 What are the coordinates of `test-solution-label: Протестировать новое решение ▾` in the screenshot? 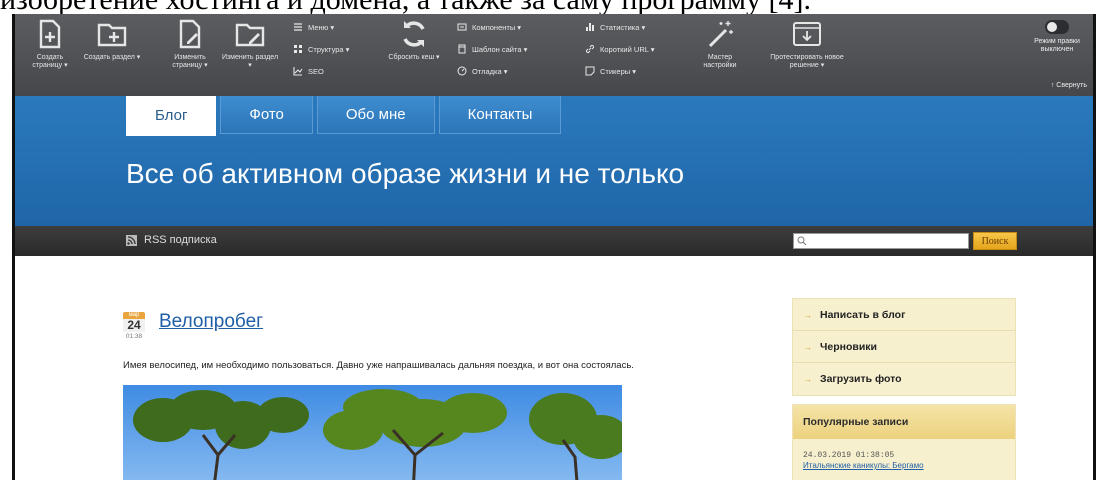 It's located at (807, 61).